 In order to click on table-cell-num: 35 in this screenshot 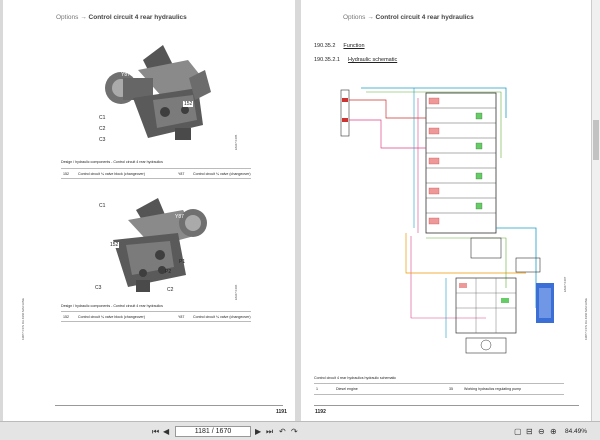, I will do `click(451, 389)`.